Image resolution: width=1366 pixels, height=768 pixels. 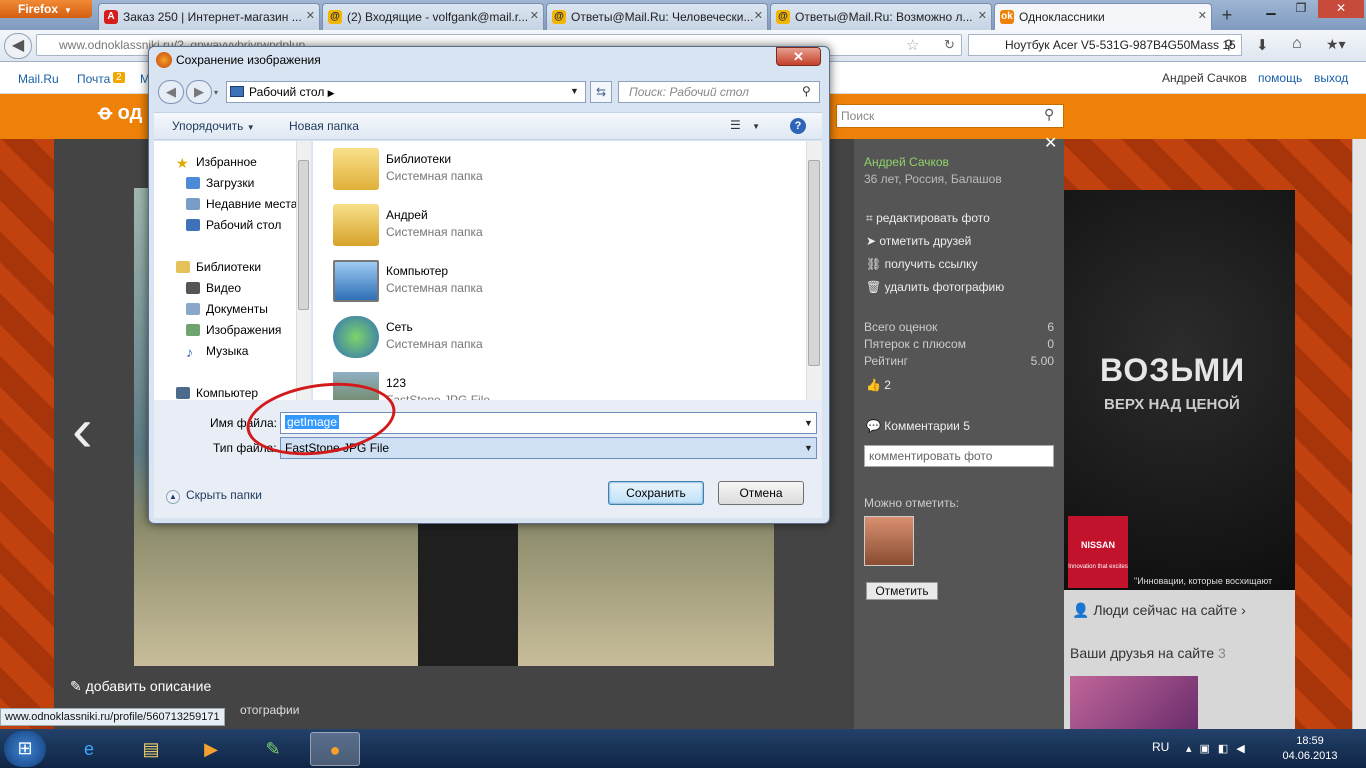 I want to click on nav-video: Видео, so click(x=213, y=288).